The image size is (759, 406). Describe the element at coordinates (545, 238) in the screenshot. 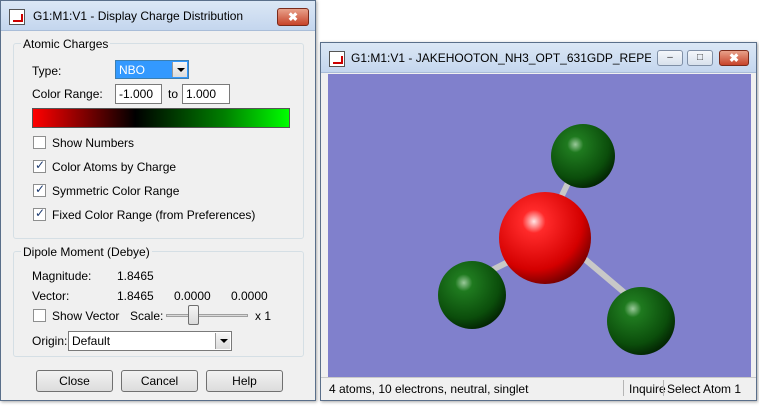

I see `atom-nitrogen` at that location.